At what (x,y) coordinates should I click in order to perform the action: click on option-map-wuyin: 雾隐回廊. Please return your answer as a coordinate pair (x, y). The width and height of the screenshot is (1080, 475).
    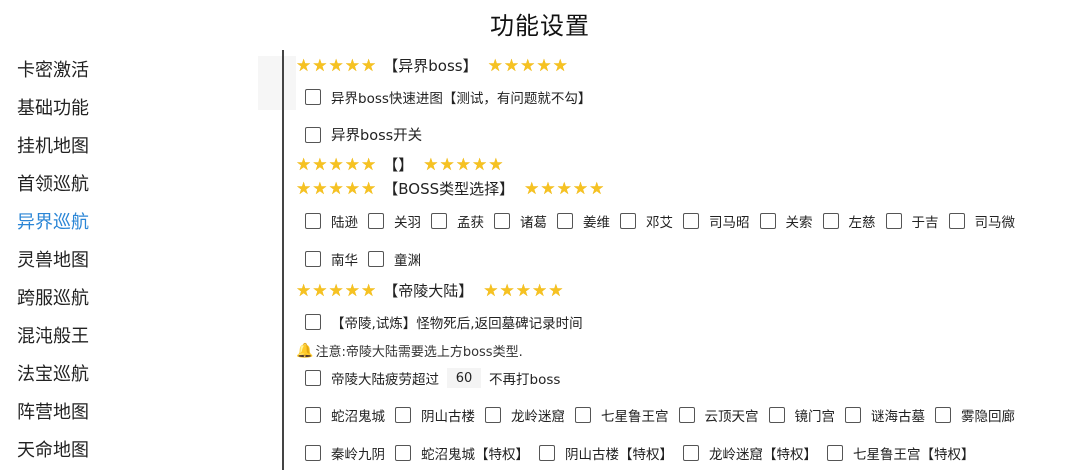
    Looking at the image, I should click on (975, 415).